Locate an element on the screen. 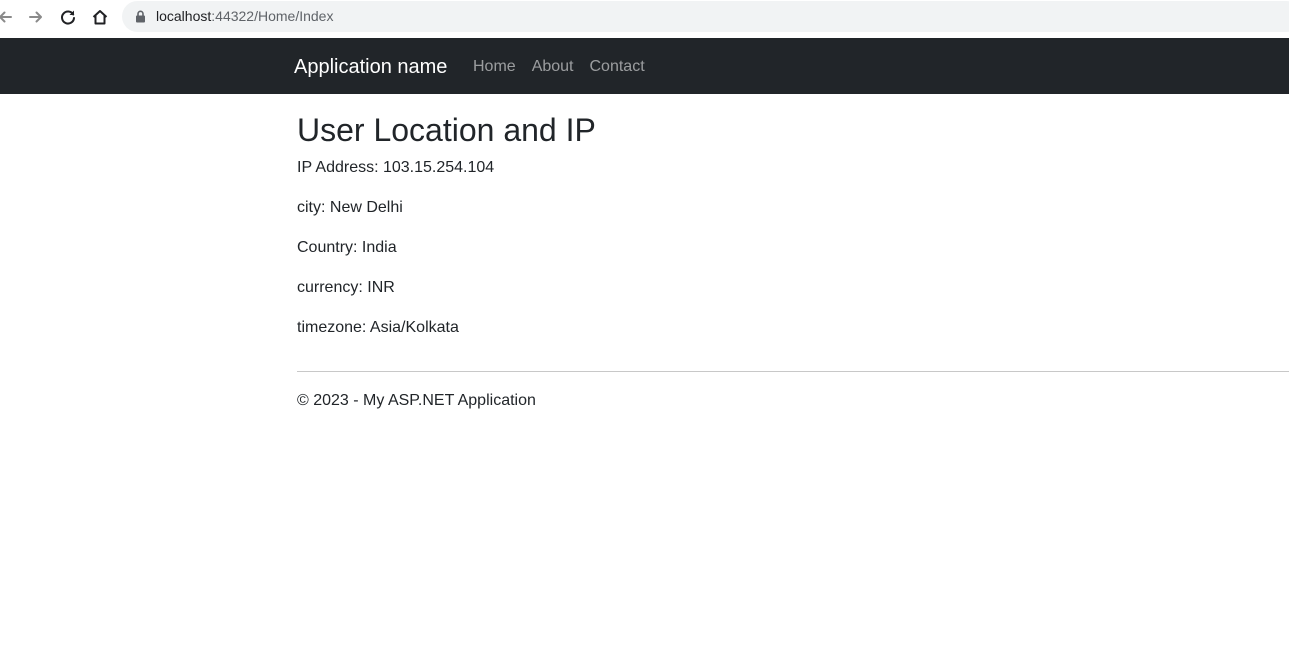 Image resolution: width=1289 pixels, height=672 pixels. nav-link-home: Home is located at coordinates (494, 67).